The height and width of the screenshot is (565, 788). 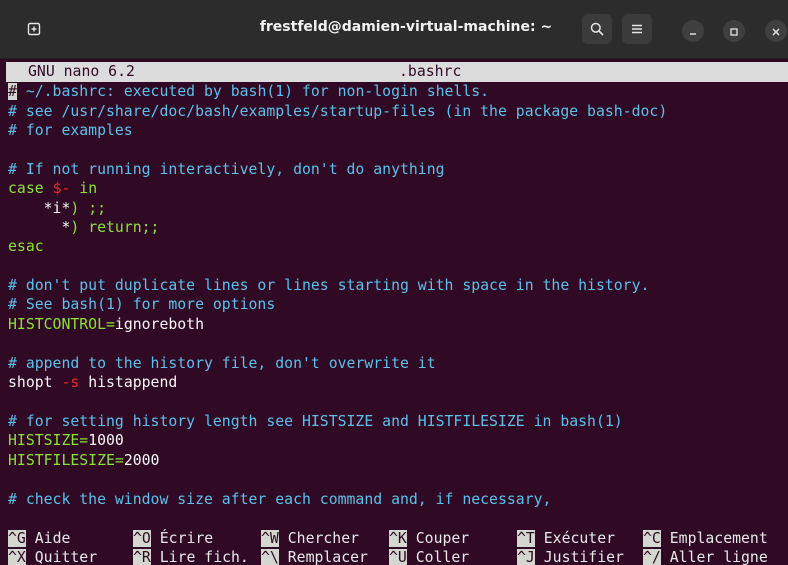 I want to click on shortcut-goto-line: ^/ Aller ligne, so click(x=705, y=556).